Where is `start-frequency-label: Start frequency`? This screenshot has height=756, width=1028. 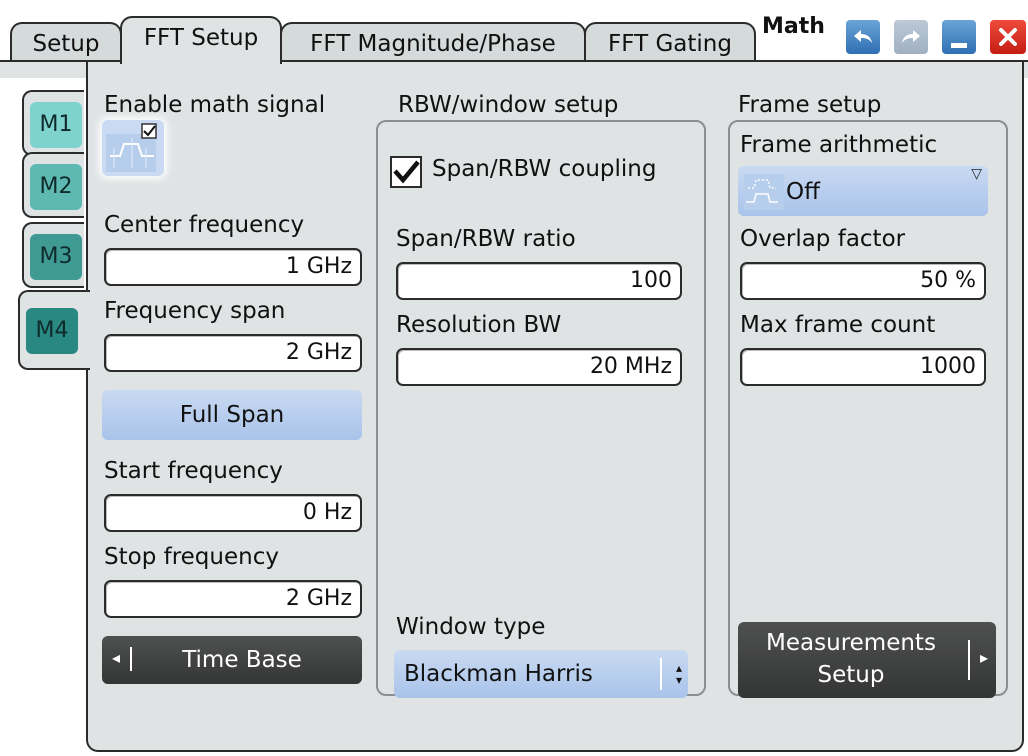 start-frequency-label: Start frequency is located at coordinates (193, 471).